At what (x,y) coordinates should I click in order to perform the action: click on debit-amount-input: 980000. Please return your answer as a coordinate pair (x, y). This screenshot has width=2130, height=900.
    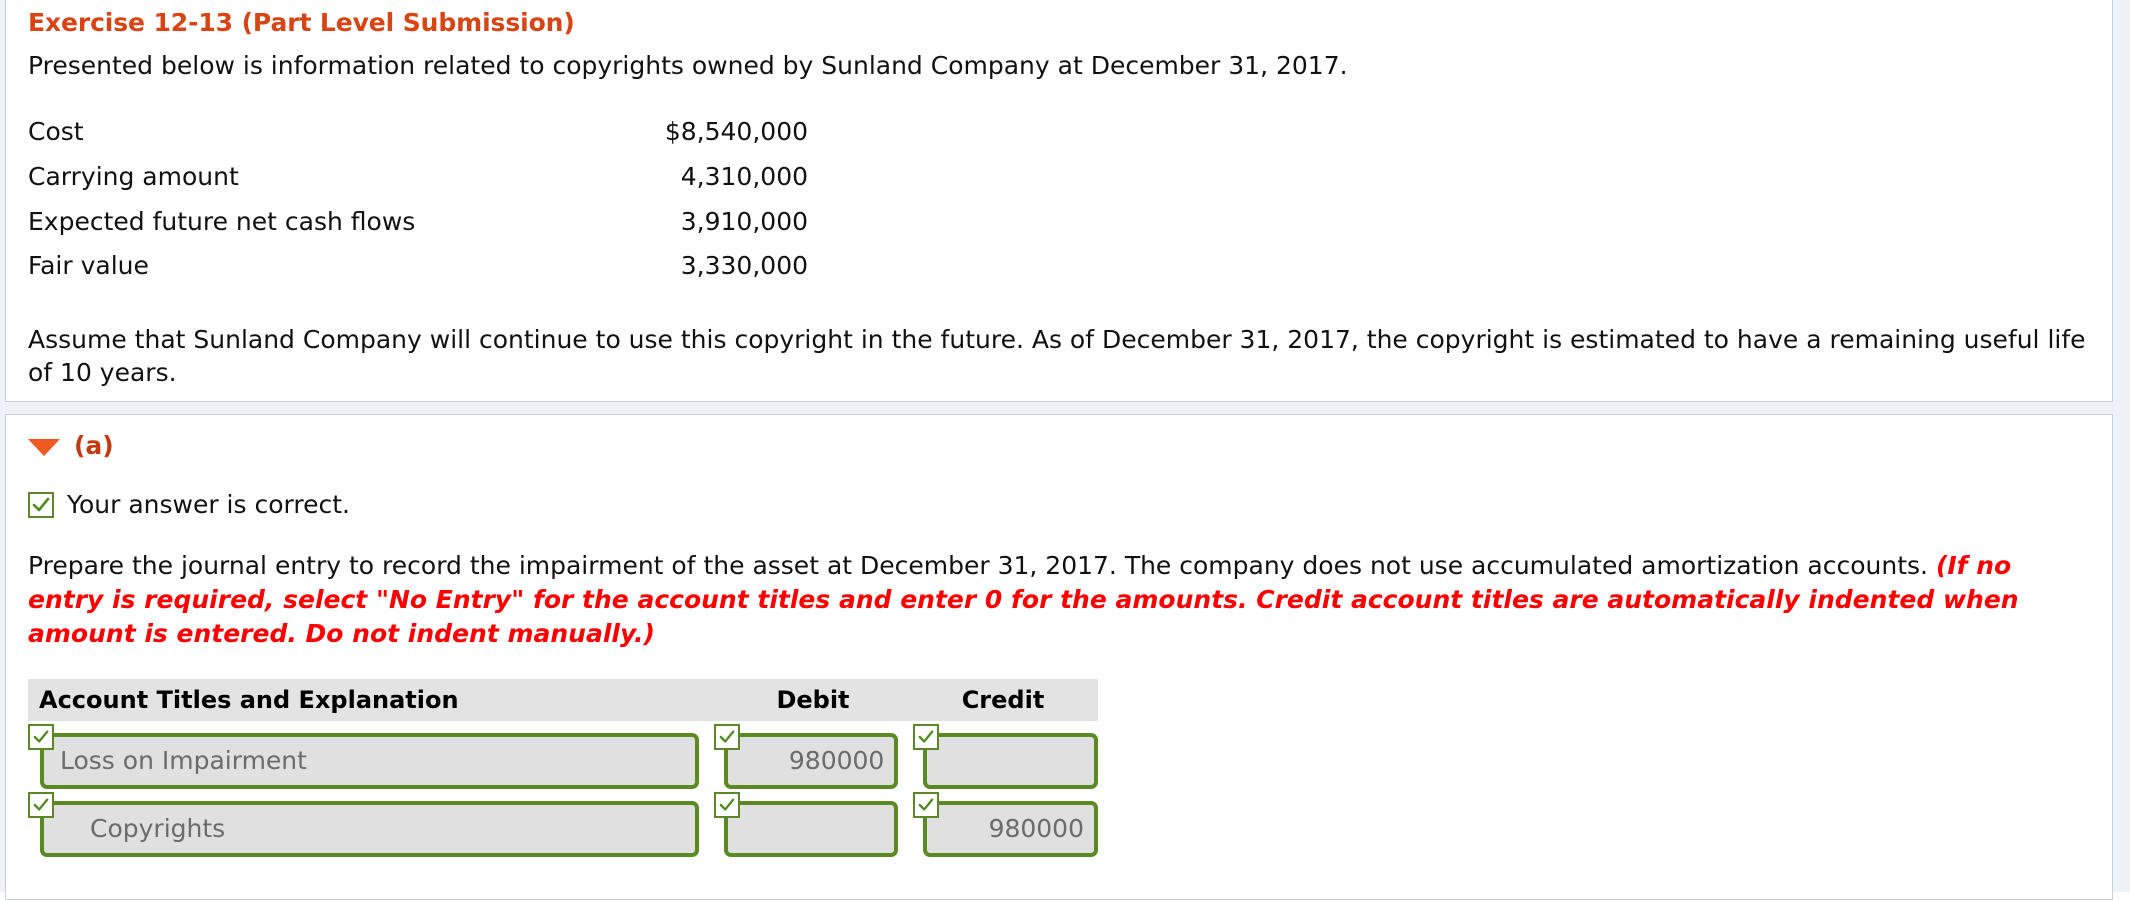
    Looking at the image, I should click on (811, 761).